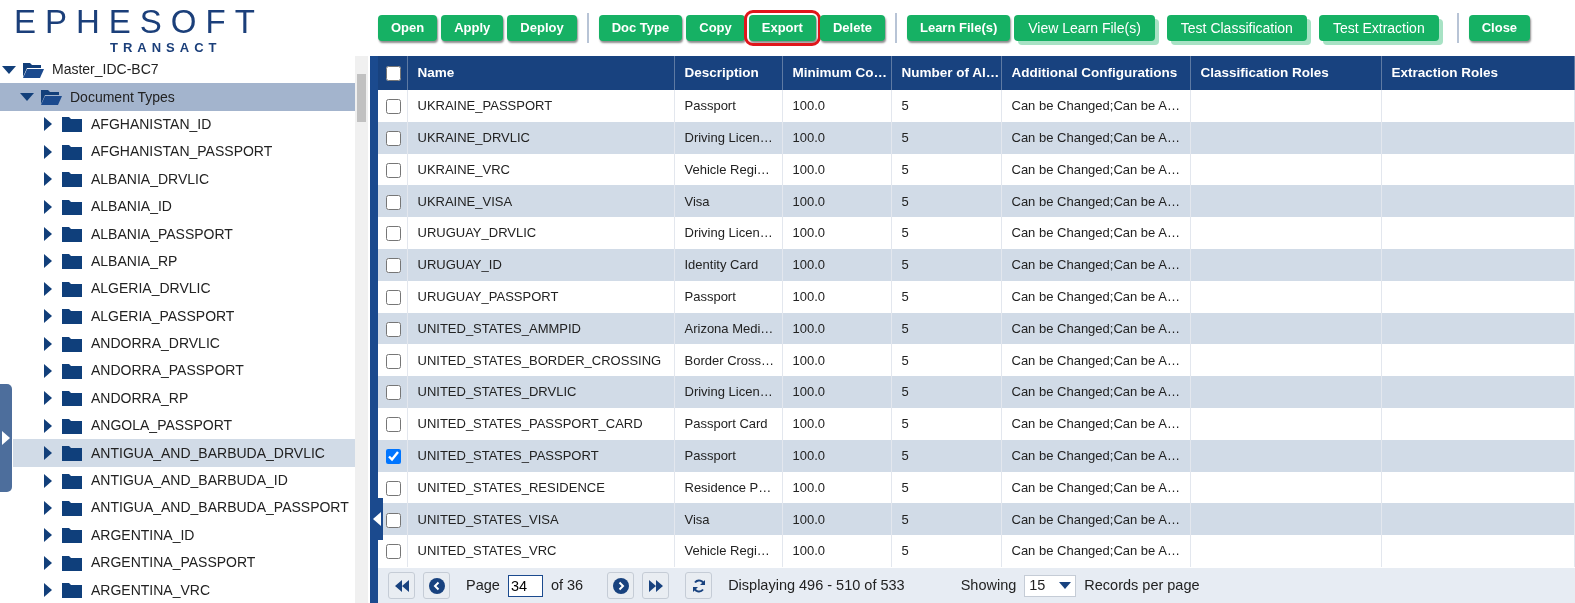  I want to click on tree-label: ANDORRA_RP, so click(140, 398).